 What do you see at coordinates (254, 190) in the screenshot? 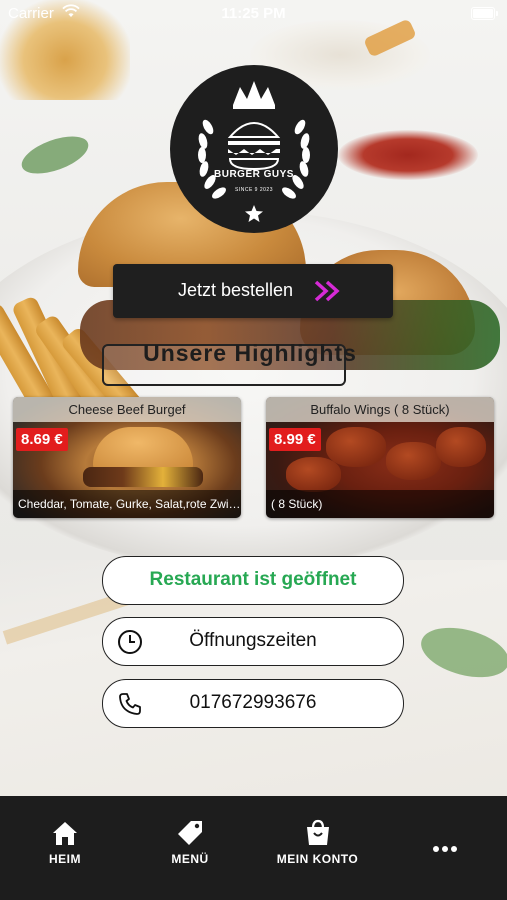
I see `logo-since-text: SINCE 9 2023` at bounding box center [254, 190].